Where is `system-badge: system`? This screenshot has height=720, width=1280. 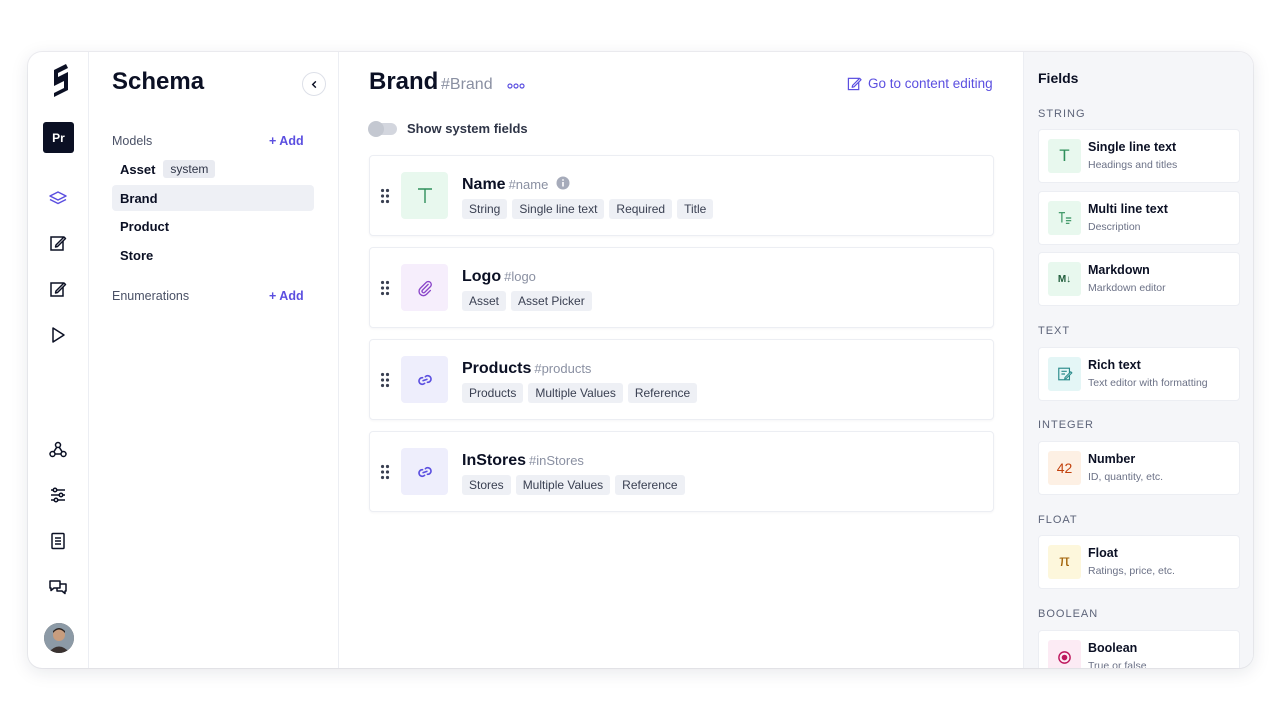 system-badge: system is located at coordinates (189, 169).